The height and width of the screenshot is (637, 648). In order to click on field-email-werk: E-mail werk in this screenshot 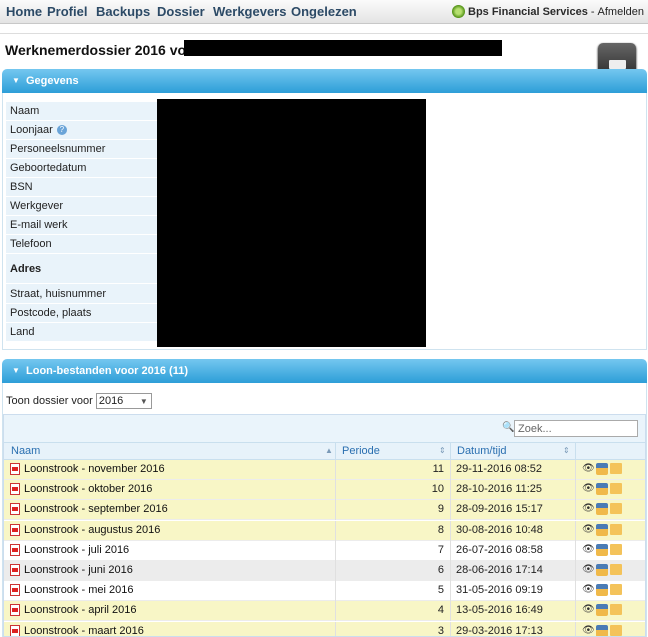, I will do `click(82, 225)`.